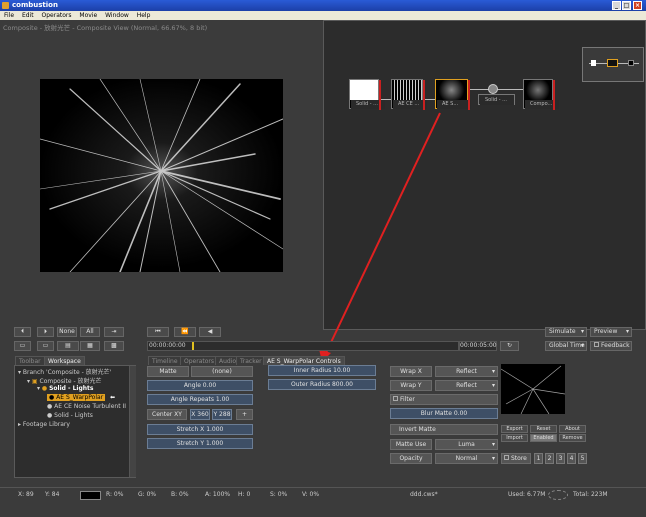  What do you see at coordinates (538, 458) in the screenshot?
I see `store-slot-1: 1` at bounding box center [538, 458].